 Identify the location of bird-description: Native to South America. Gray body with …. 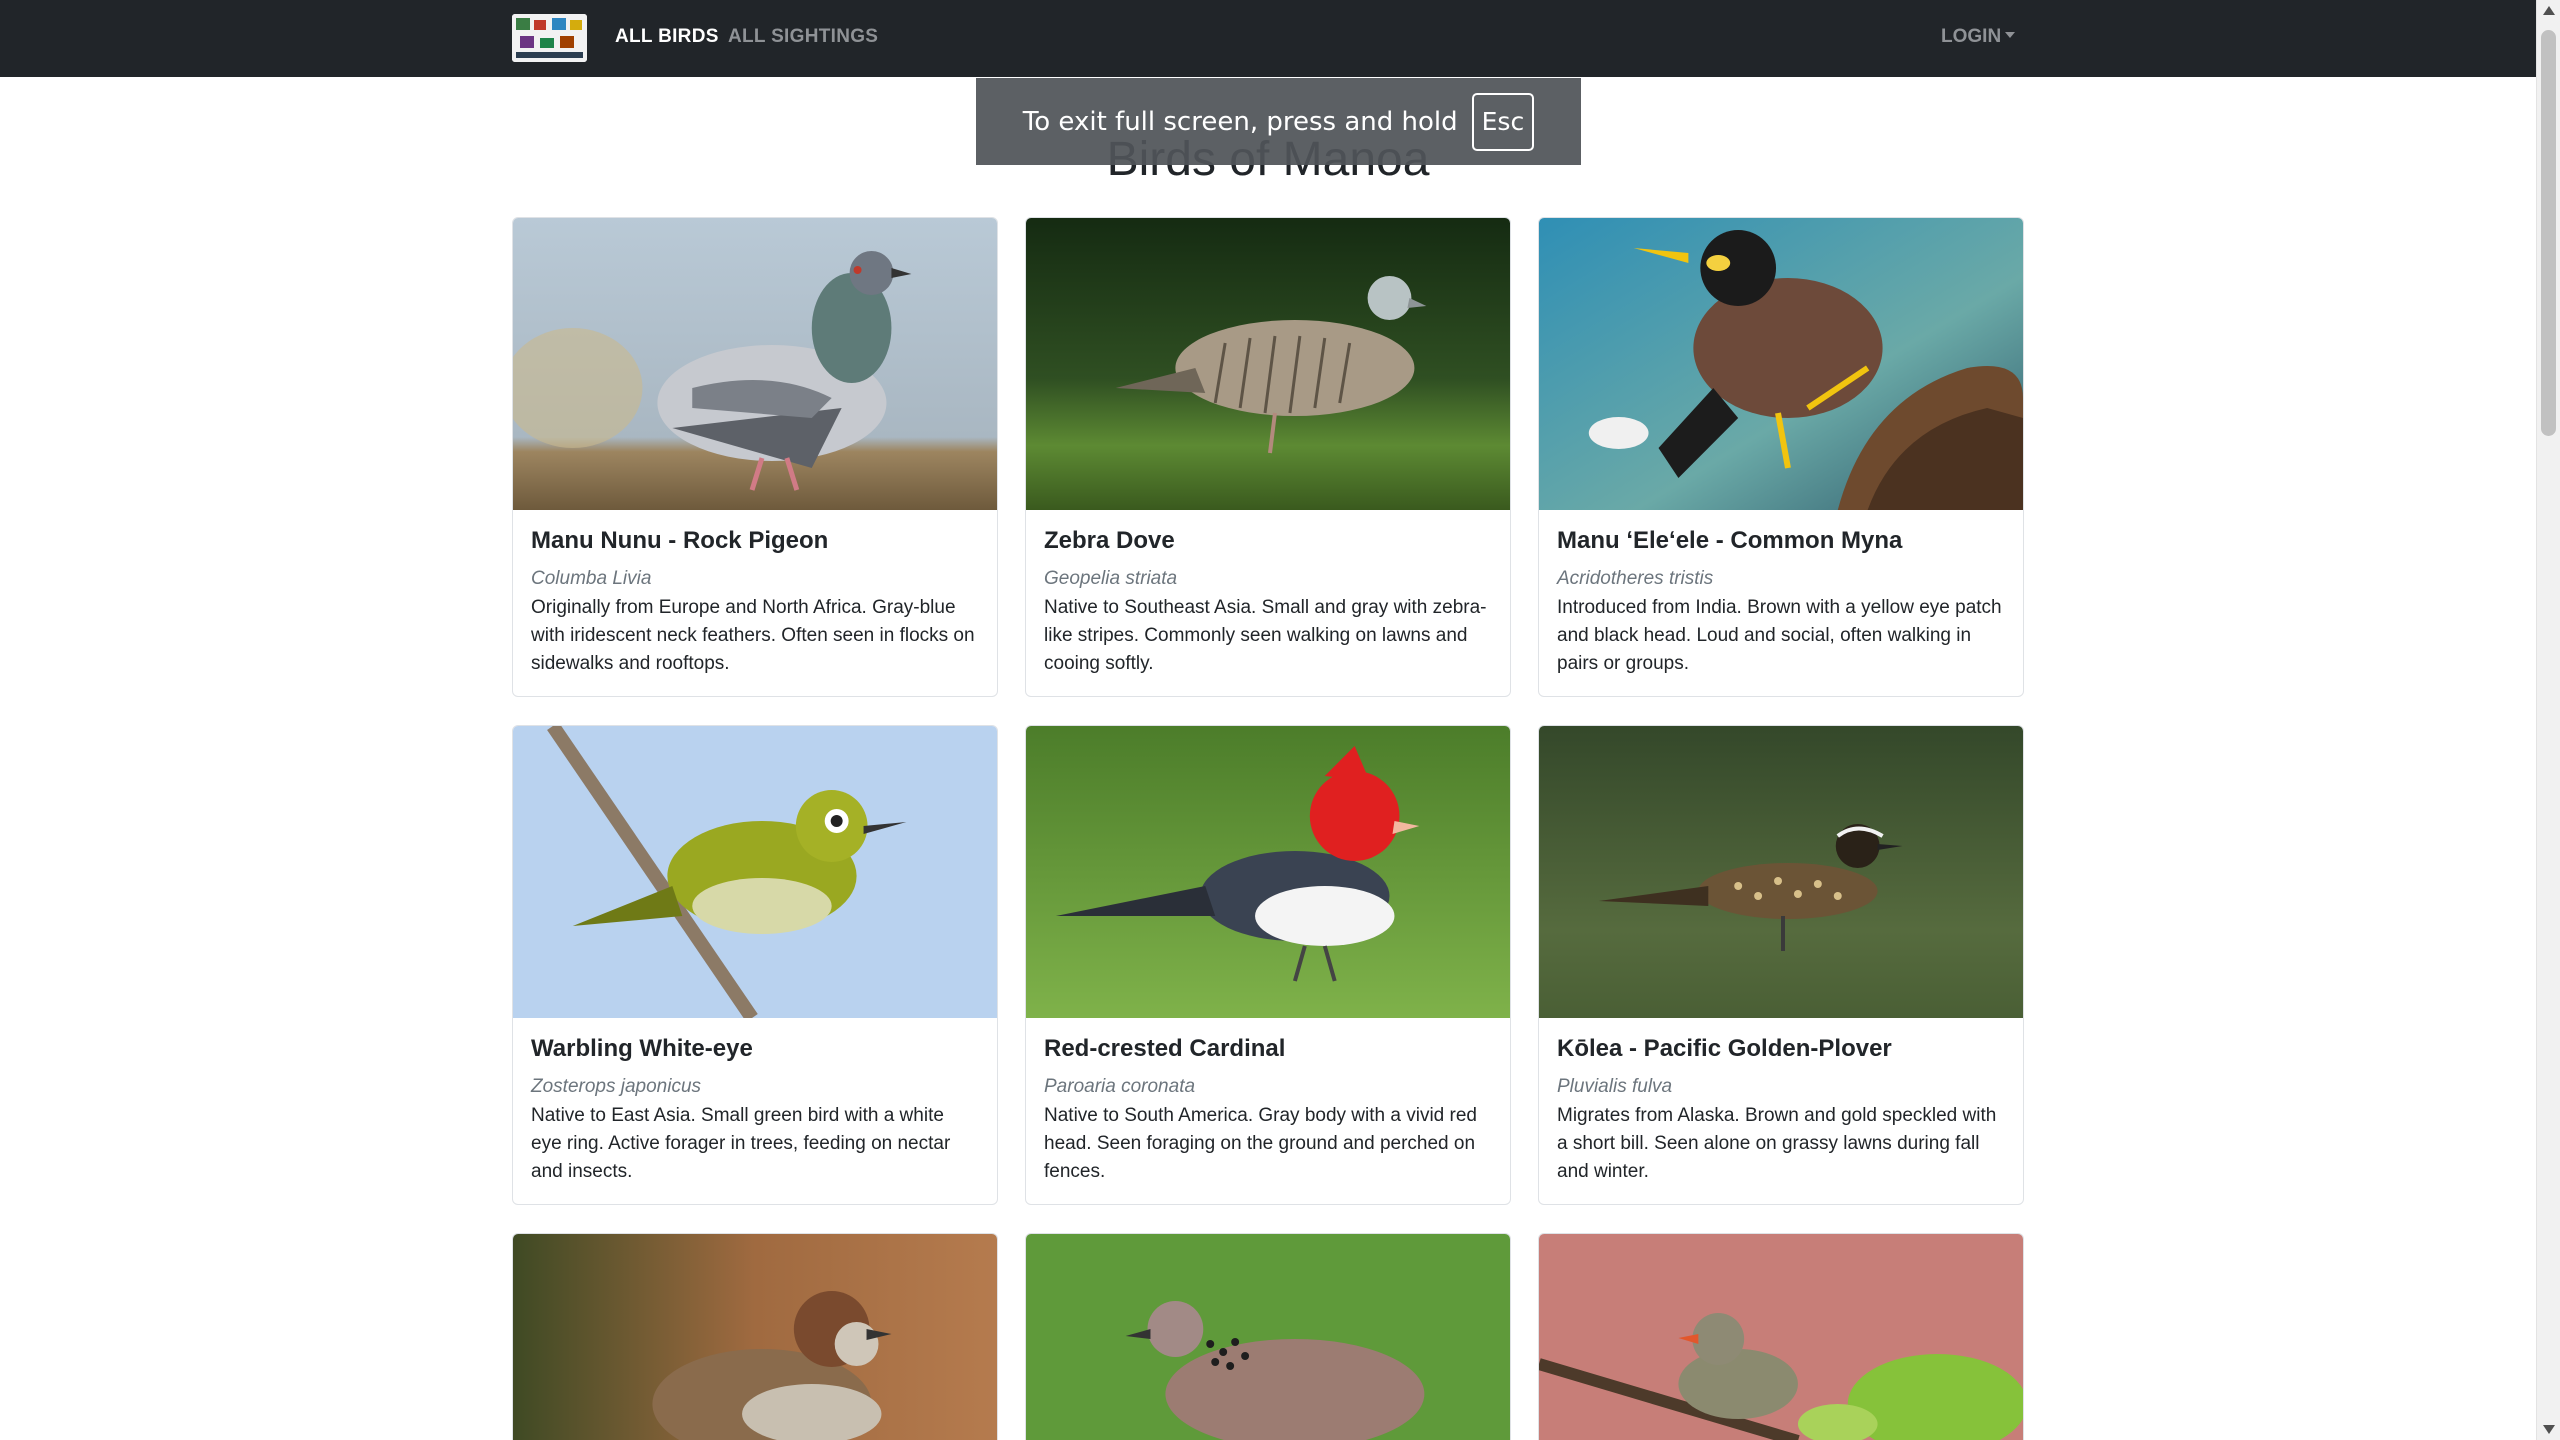
(1260, 1143).